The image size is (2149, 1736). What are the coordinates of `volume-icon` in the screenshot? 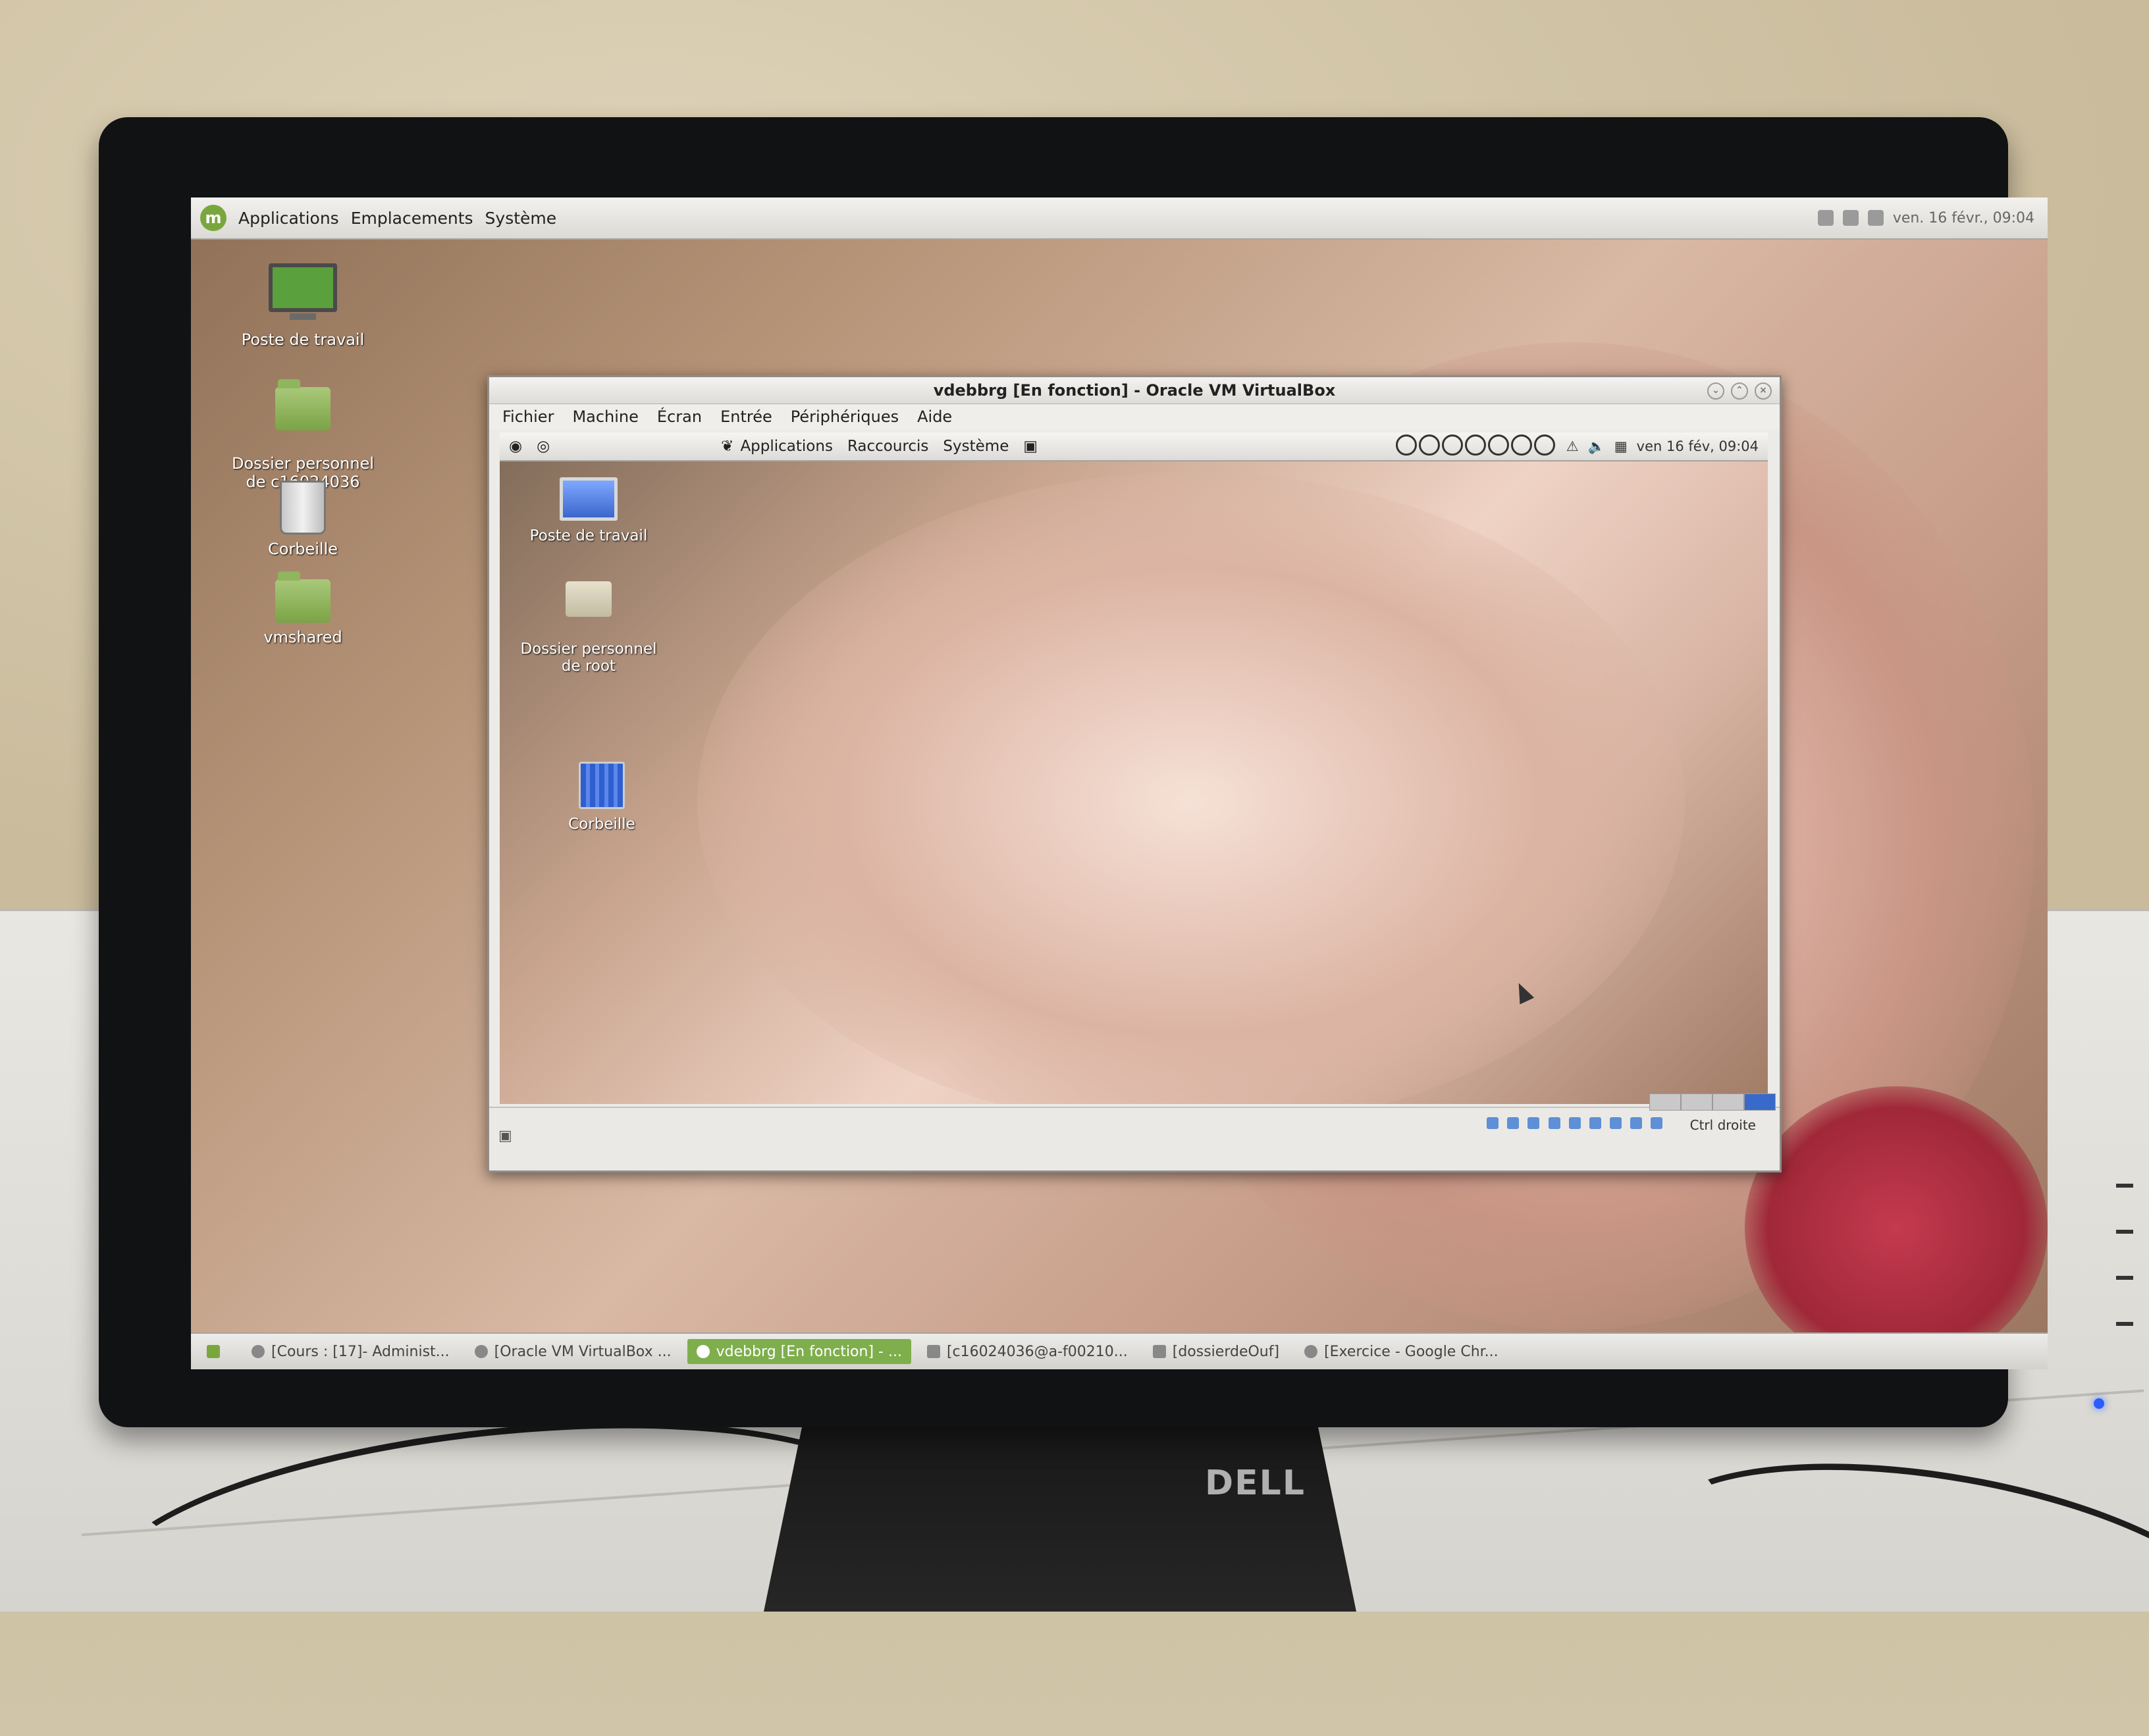 It's located at (1851, 218).